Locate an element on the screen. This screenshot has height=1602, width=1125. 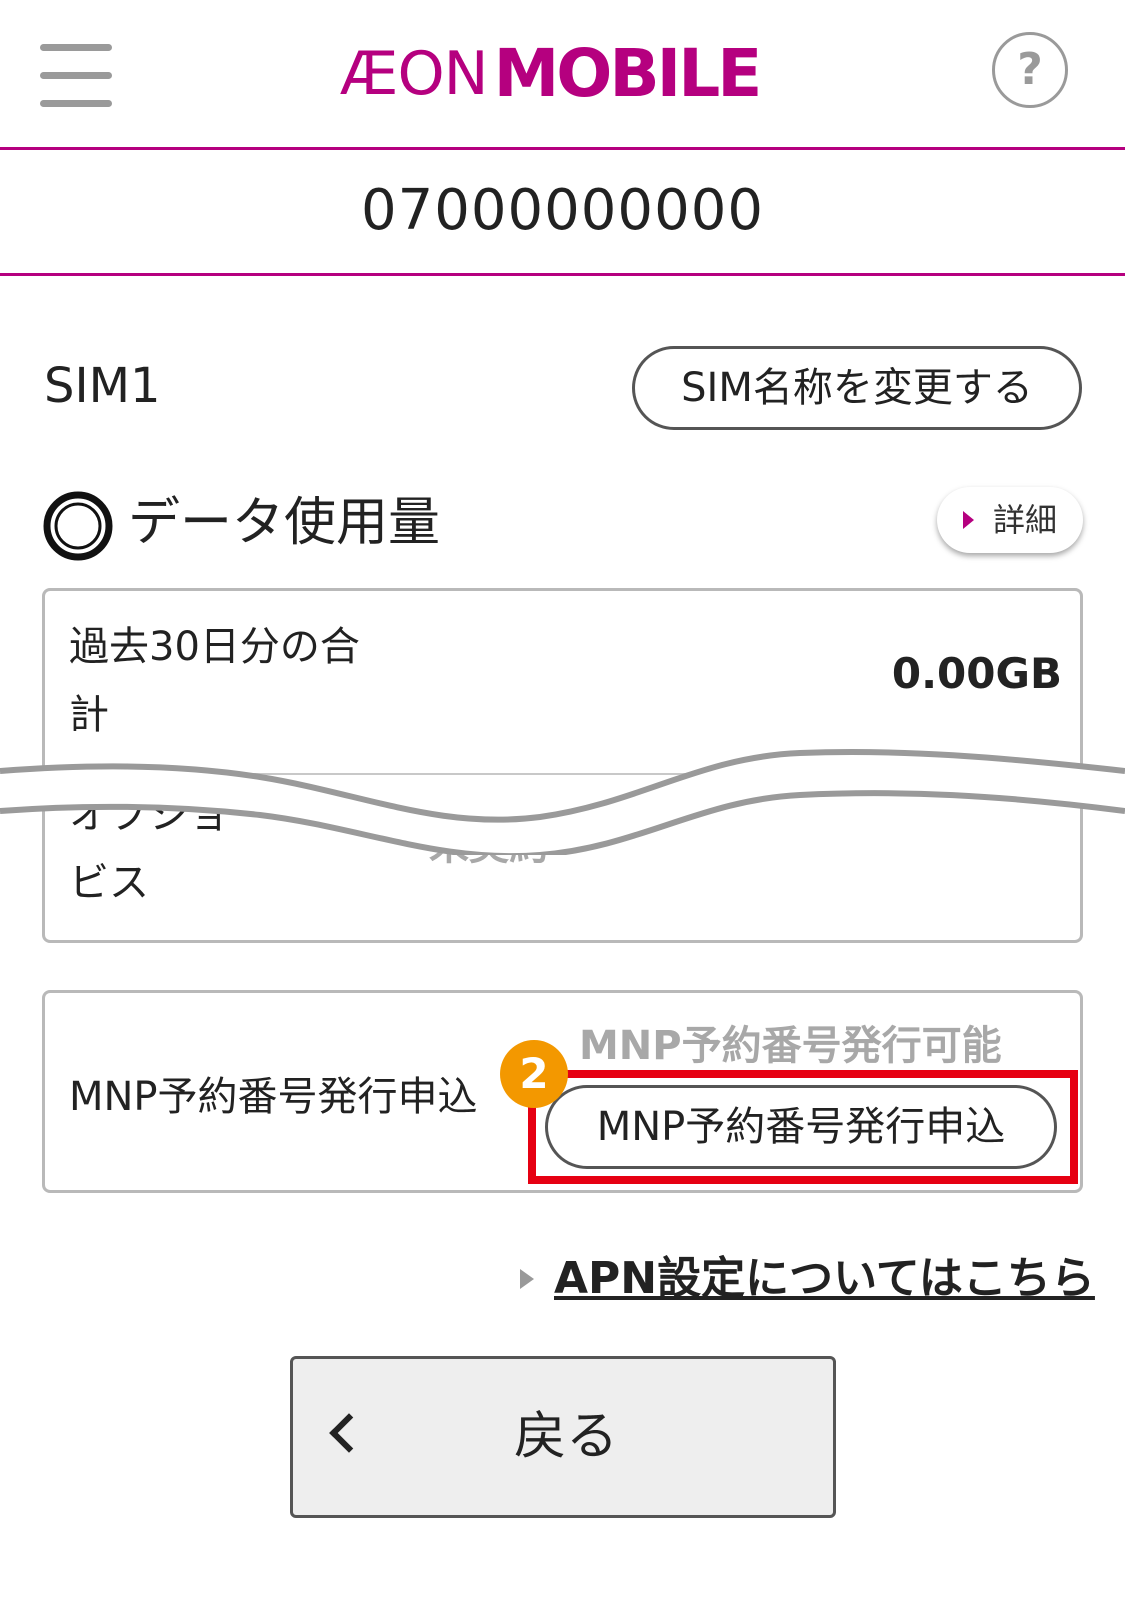
aeon-mobile-logo: ÆONMOBILE is located at coordinates (551, 74).